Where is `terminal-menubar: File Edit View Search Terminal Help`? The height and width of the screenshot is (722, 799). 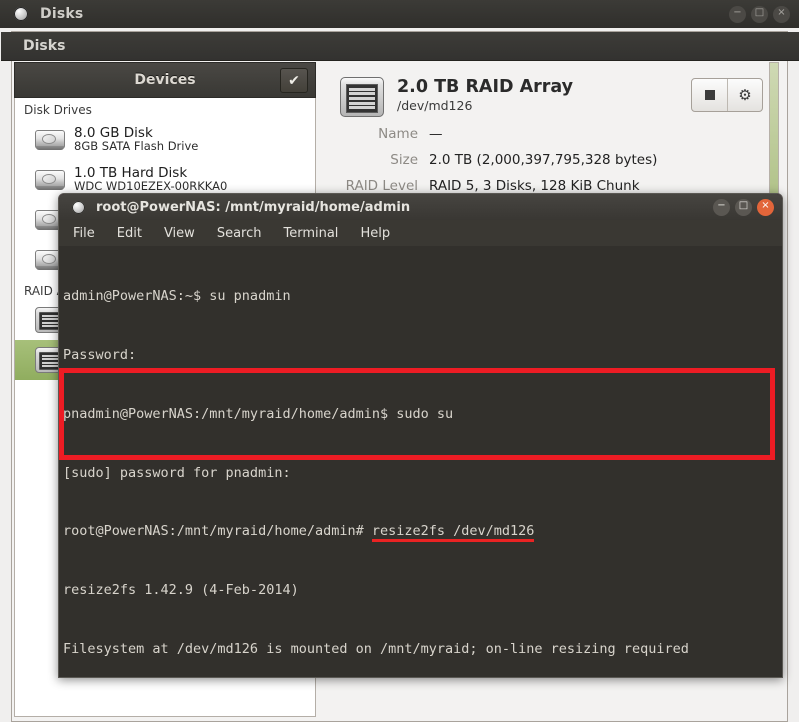
terminal-menubar: File Edit View Search Terminal Help is located at coordinates (420, 233).